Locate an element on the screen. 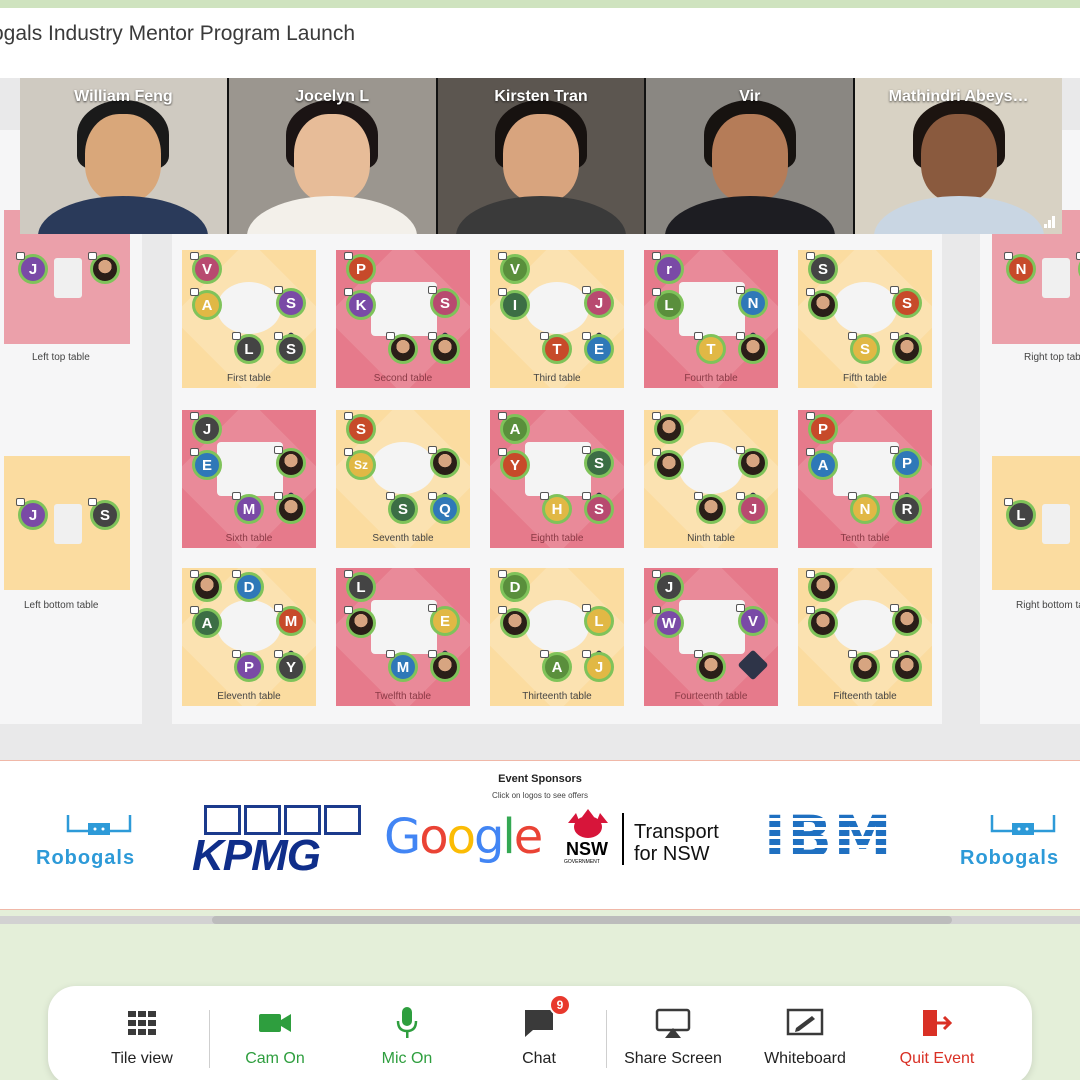  transport-nsw-logo: NSW GOVERNMENT Transport for NSW is located at coordinates (652, 839).